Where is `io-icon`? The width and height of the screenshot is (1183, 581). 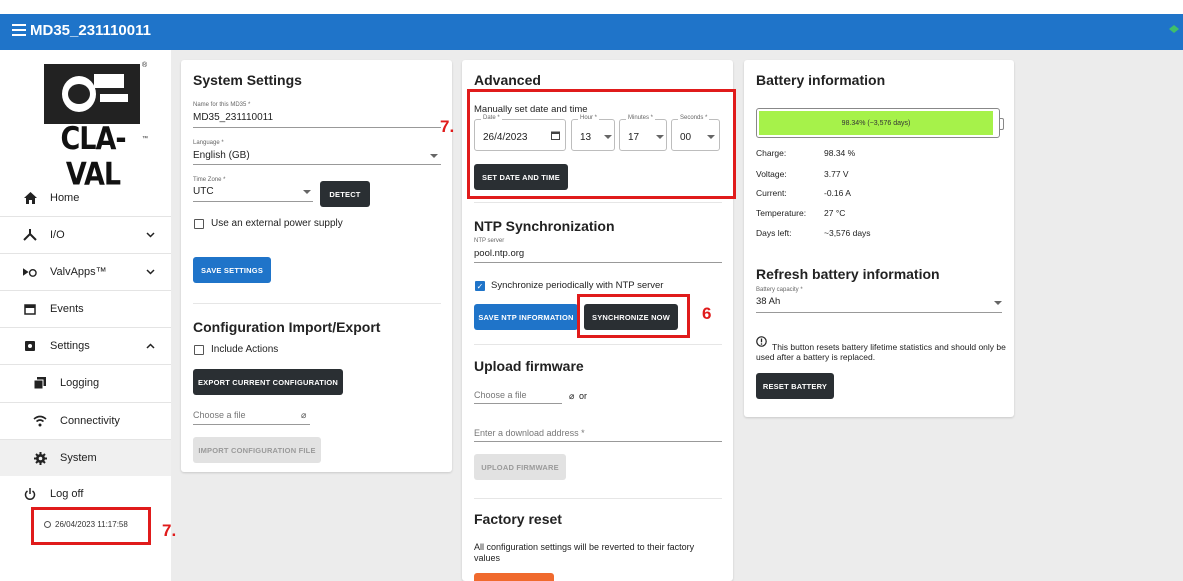 io-icon is located at coordinates (30, 235).